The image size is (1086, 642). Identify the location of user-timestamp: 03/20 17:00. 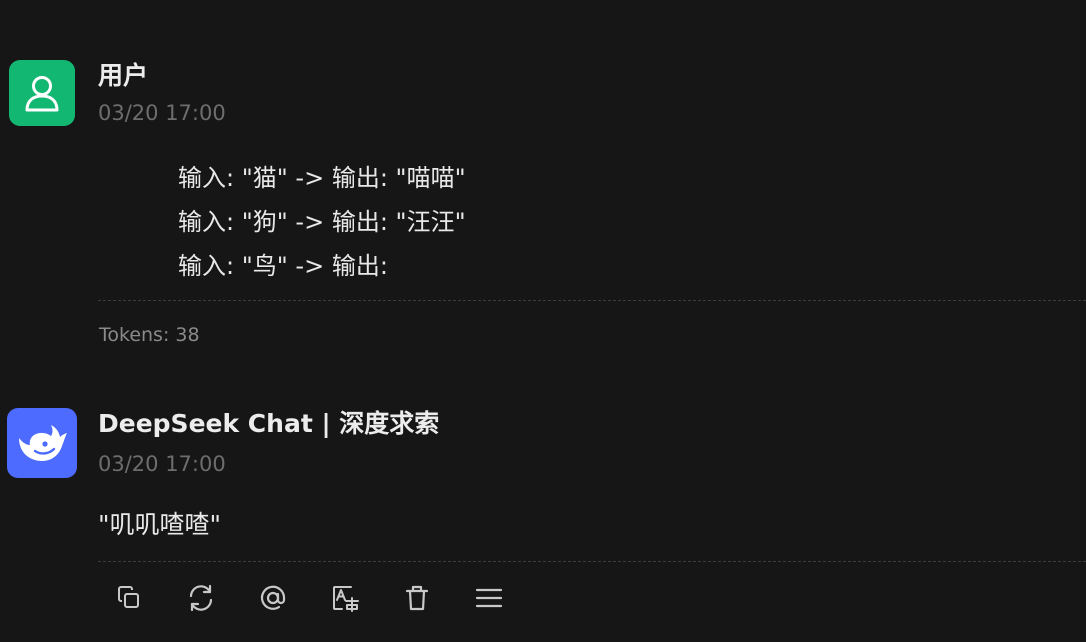
(162, 113).